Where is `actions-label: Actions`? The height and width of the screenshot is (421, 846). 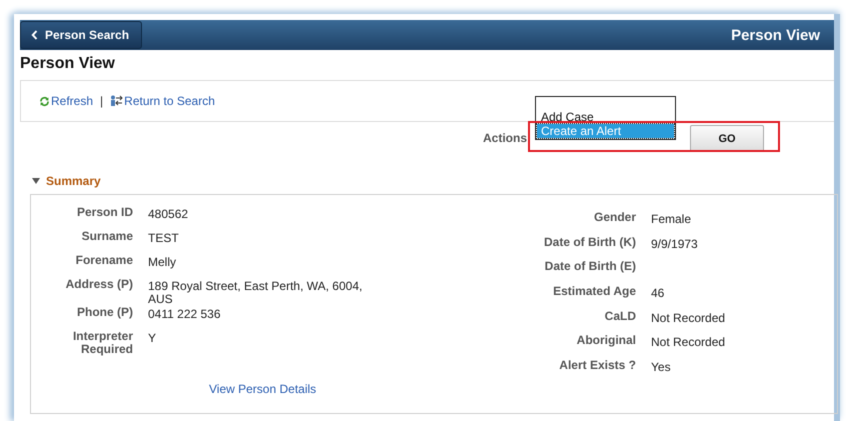
actions-label: Actions is located at coordinates (505, 138).